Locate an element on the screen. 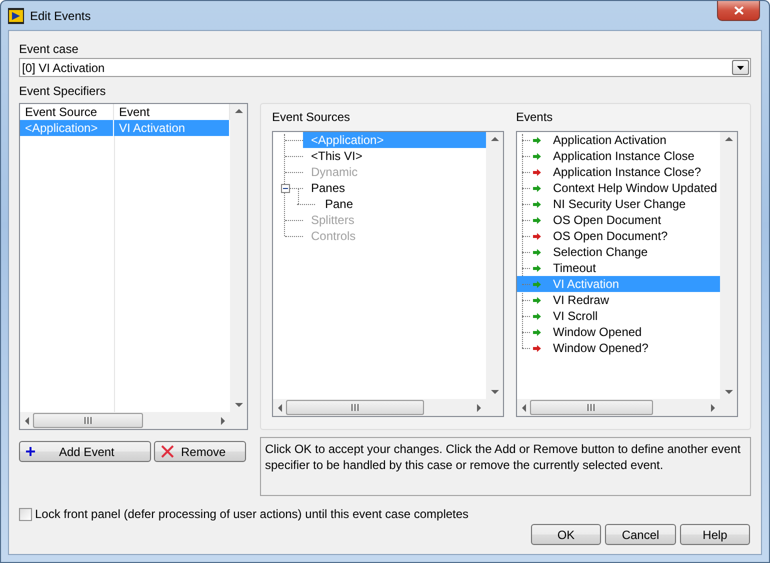  event-case-dropdown: [0] VI Activation is located at coordinates (385, 67).